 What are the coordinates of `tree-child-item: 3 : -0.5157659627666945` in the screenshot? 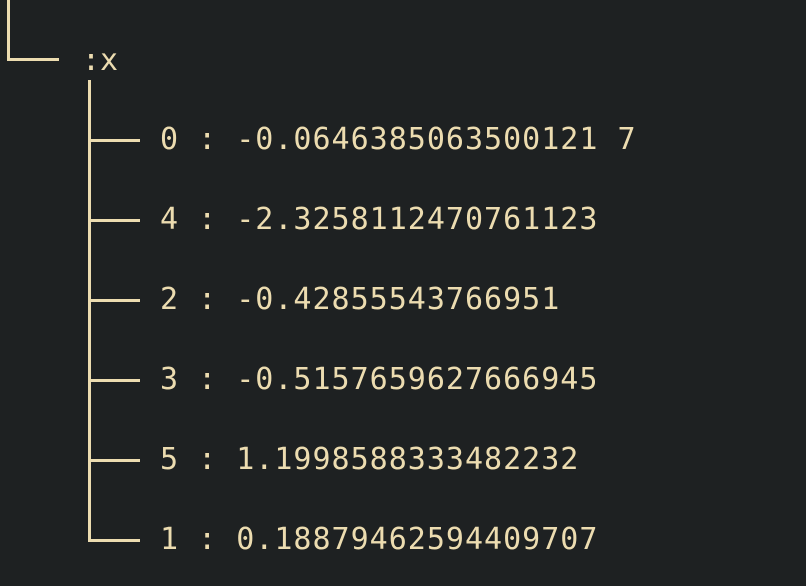 It's located at (438, 380).